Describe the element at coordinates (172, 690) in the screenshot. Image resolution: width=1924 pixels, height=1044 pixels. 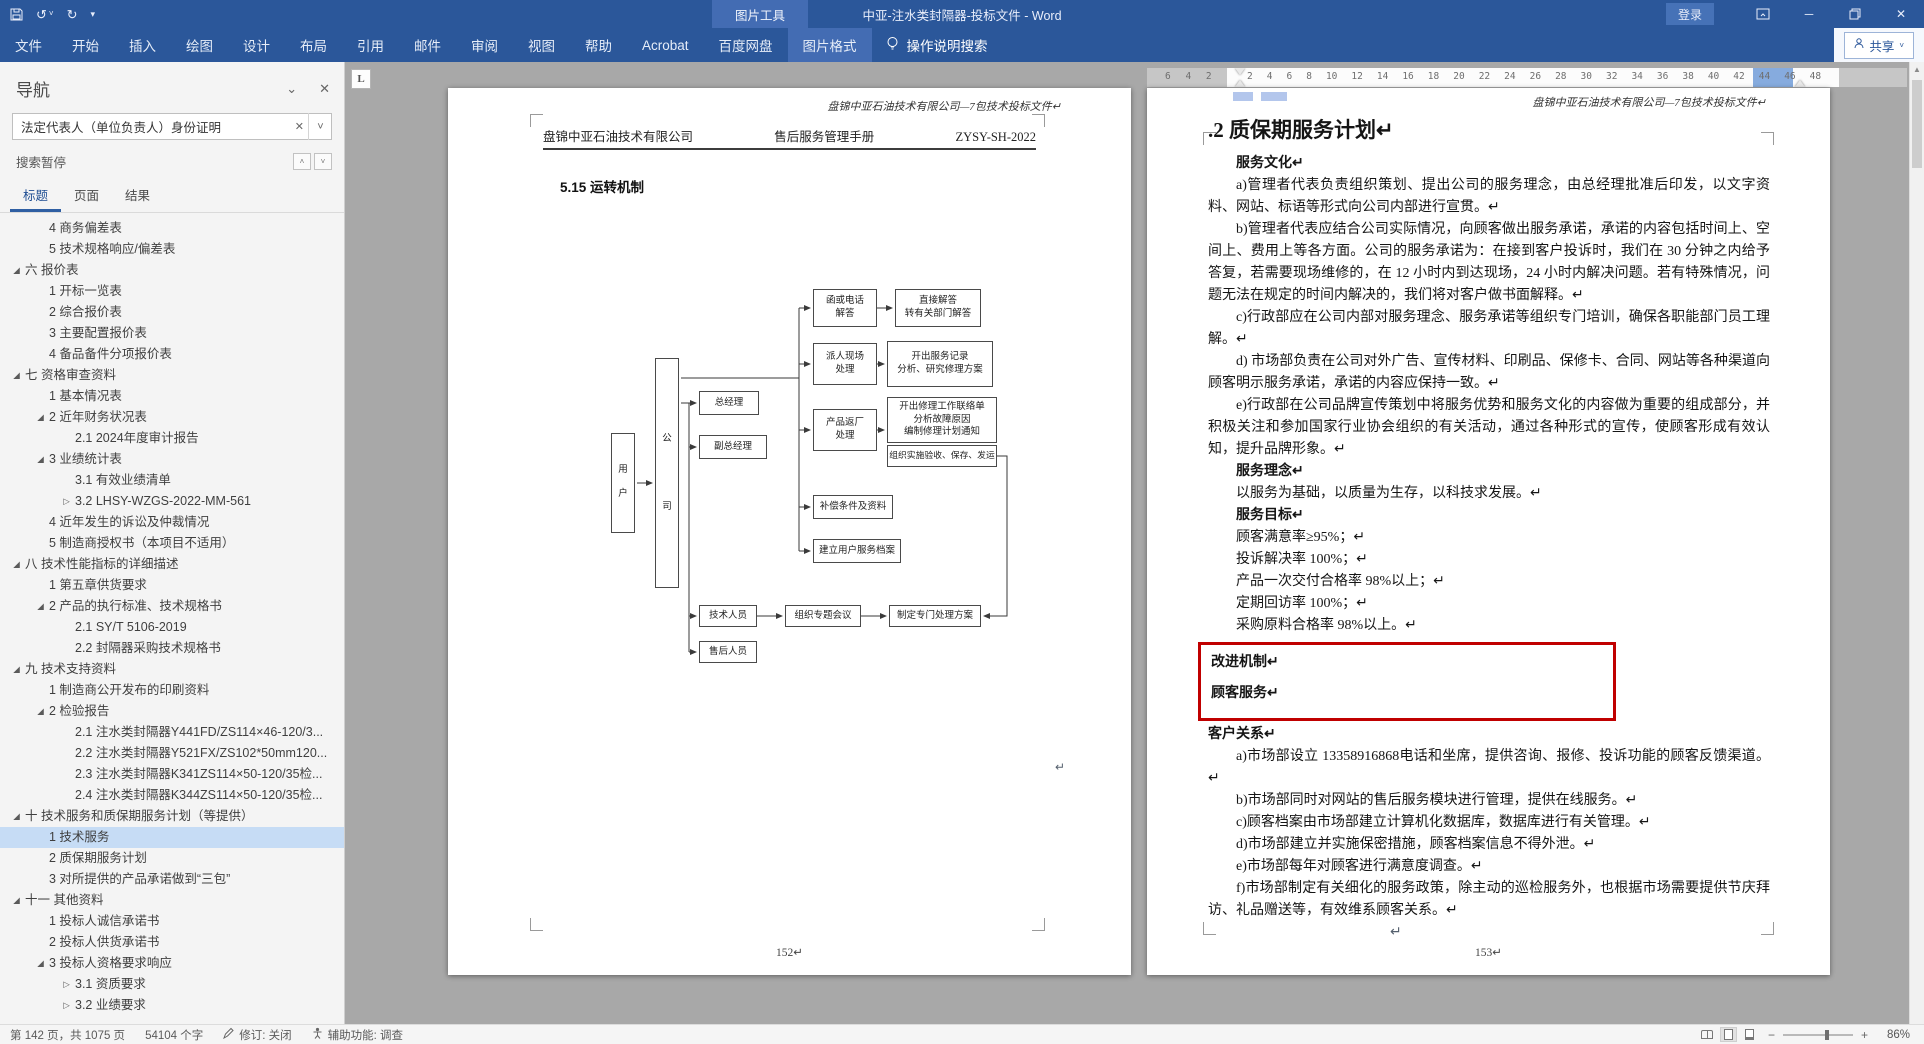
I see `nav-item: 1 制造商公开发布的印刷资料` at that location.